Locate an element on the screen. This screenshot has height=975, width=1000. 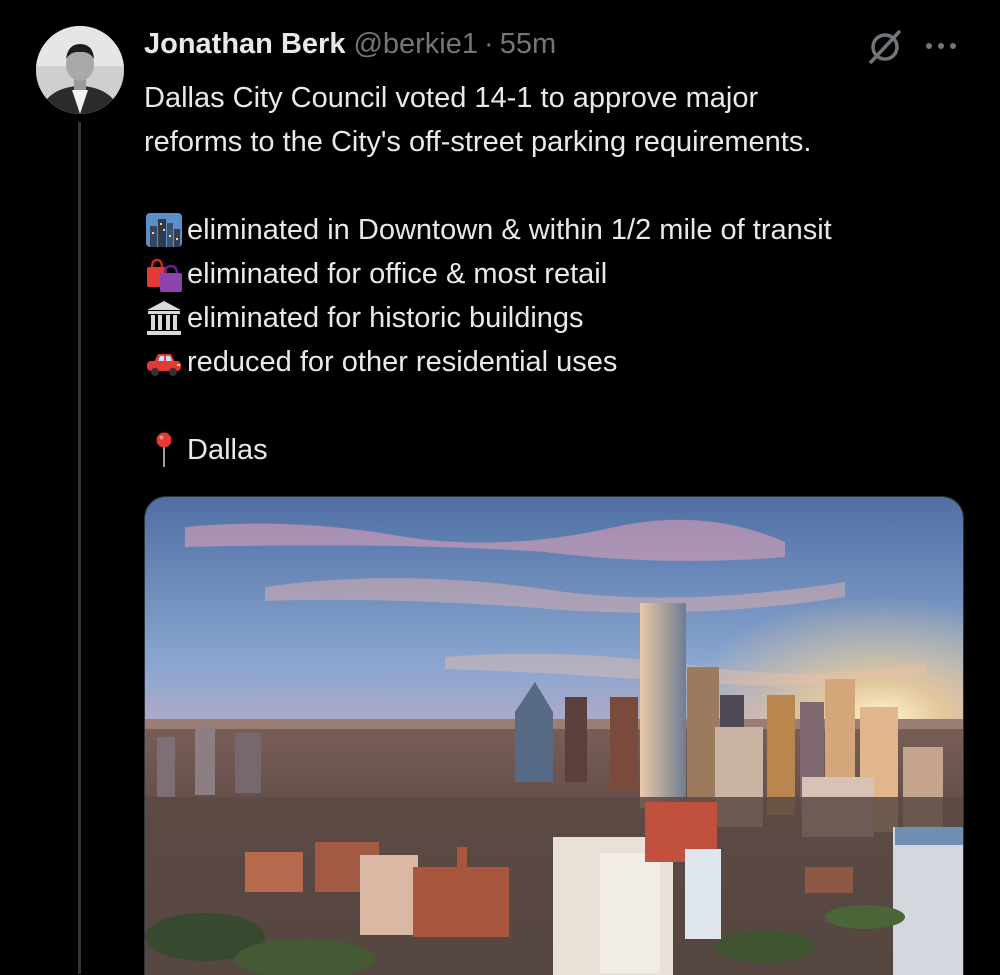
red-car-emoji is located at coordinates (164, 362).